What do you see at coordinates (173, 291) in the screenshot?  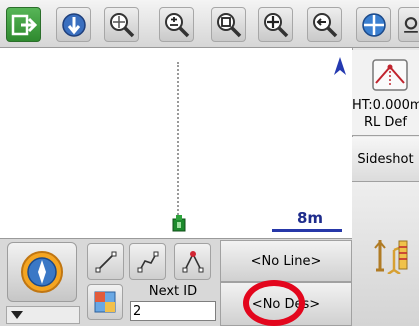 I see `next-id-label: Next ID` at bounding box center [173, 291].